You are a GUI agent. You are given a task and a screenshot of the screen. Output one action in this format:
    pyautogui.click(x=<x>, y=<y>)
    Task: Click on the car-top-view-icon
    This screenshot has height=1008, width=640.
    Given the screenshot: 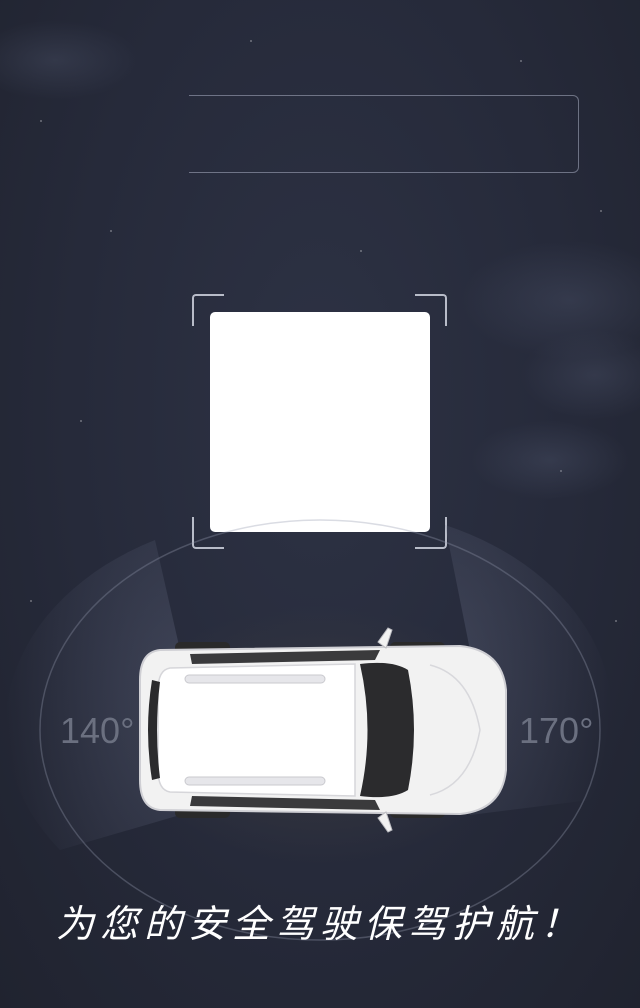 What is the action you would take?
    pyautogui.click(x=323, y=730)
    